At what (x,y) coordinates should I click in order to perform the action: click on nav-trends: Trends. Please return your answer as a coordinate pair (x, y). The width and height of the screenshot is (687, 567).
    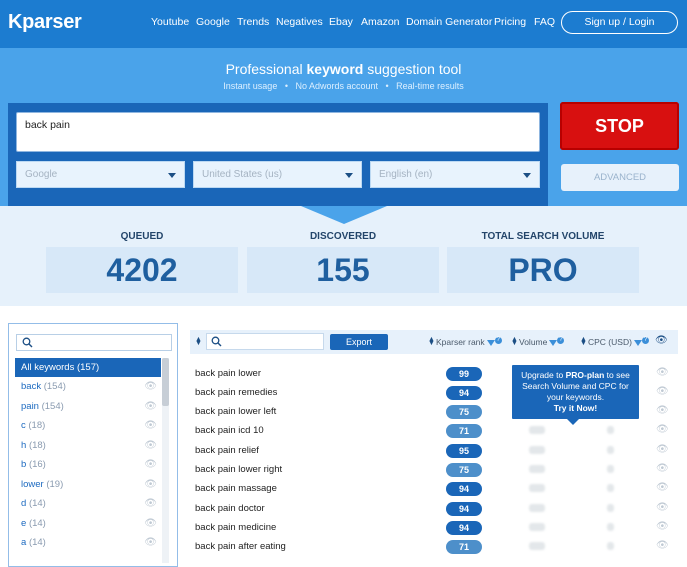
    Looking at the image, I should click on (253, 22).